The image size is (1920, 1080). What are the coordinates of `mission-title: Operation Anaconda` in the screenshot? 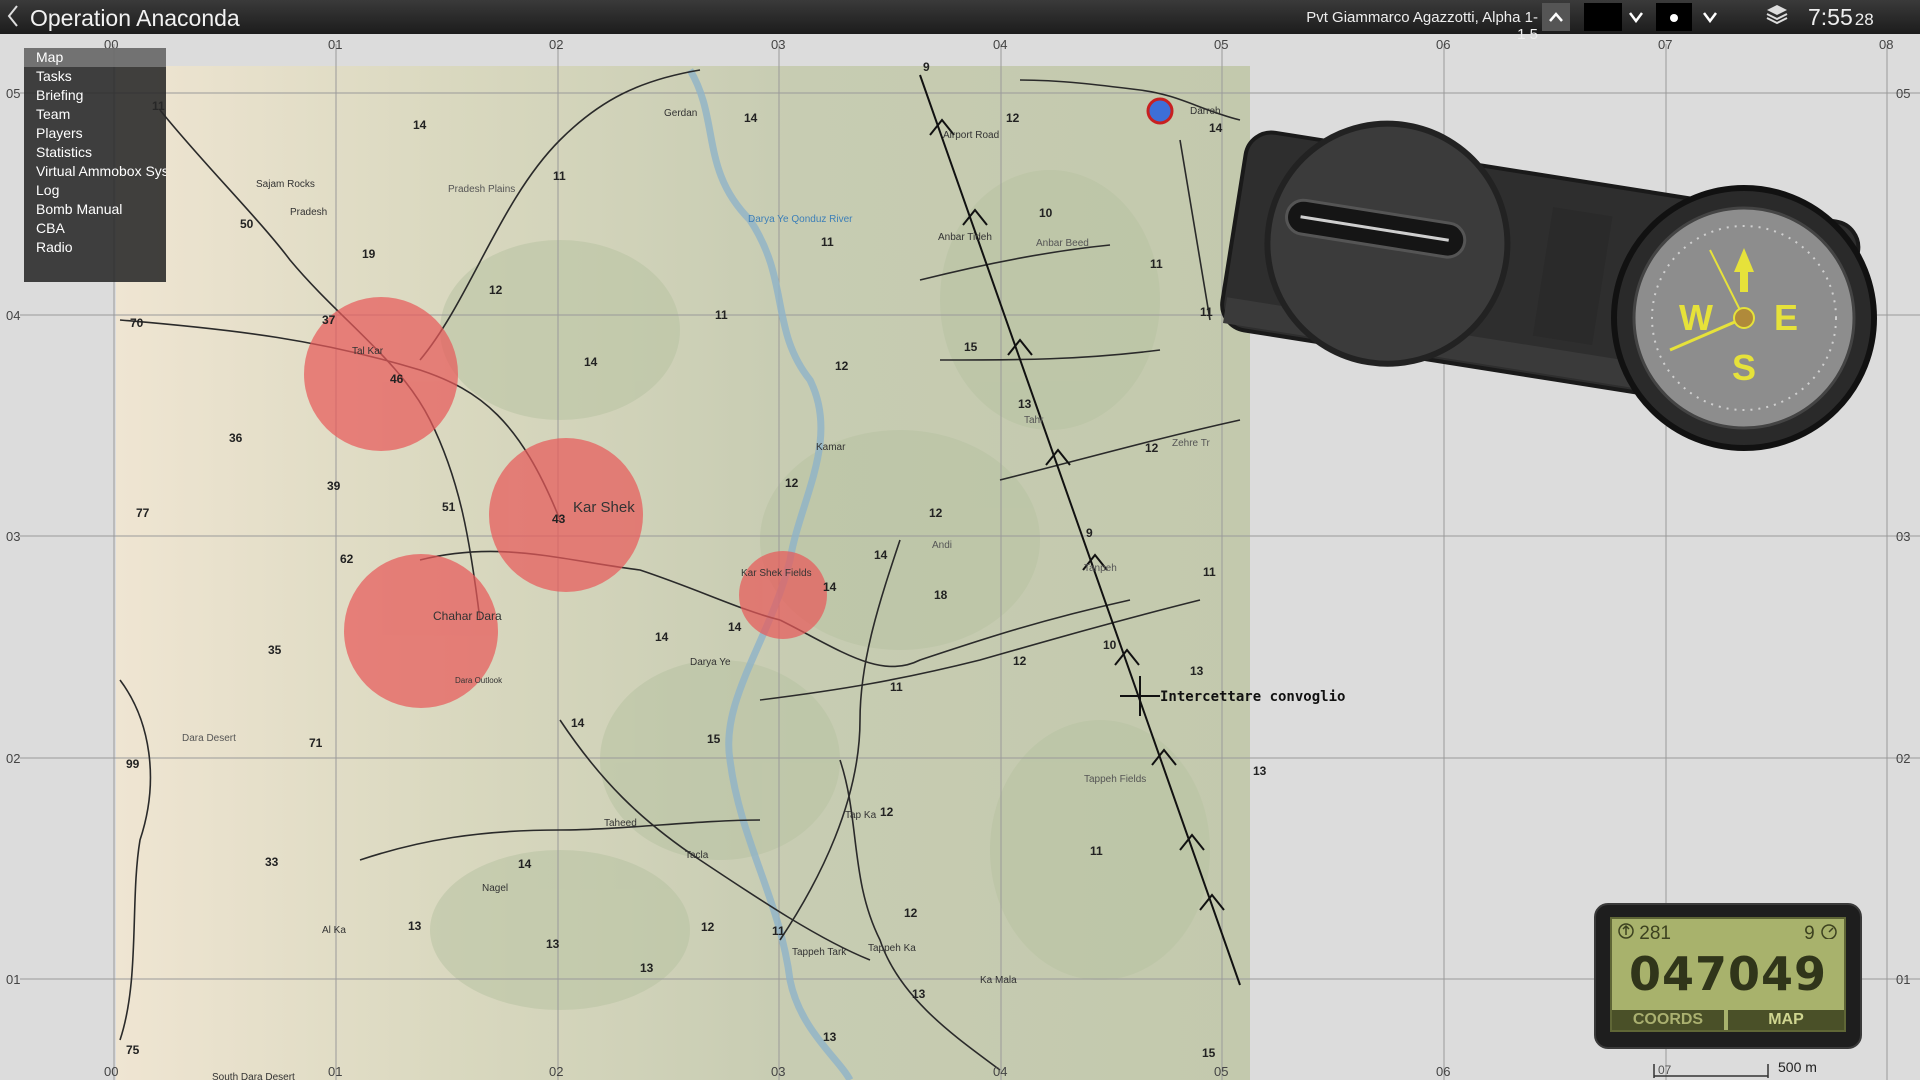 It's located at (135, 18).